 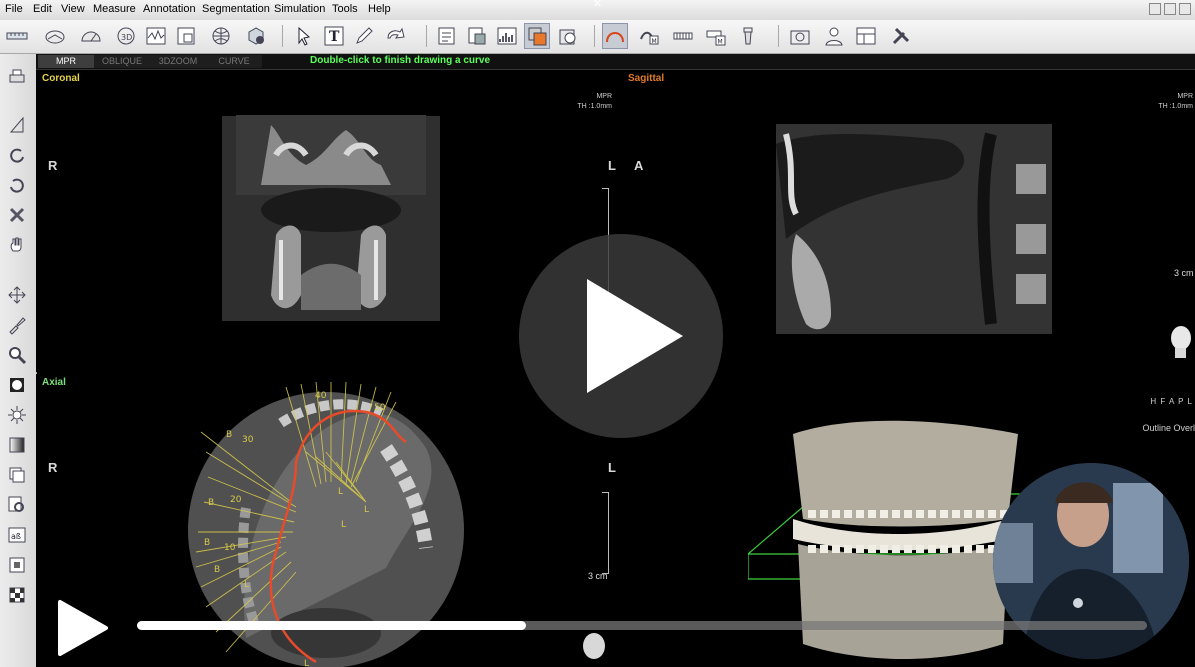 I want to click on protractor-icon, so click(x=91, y=36).